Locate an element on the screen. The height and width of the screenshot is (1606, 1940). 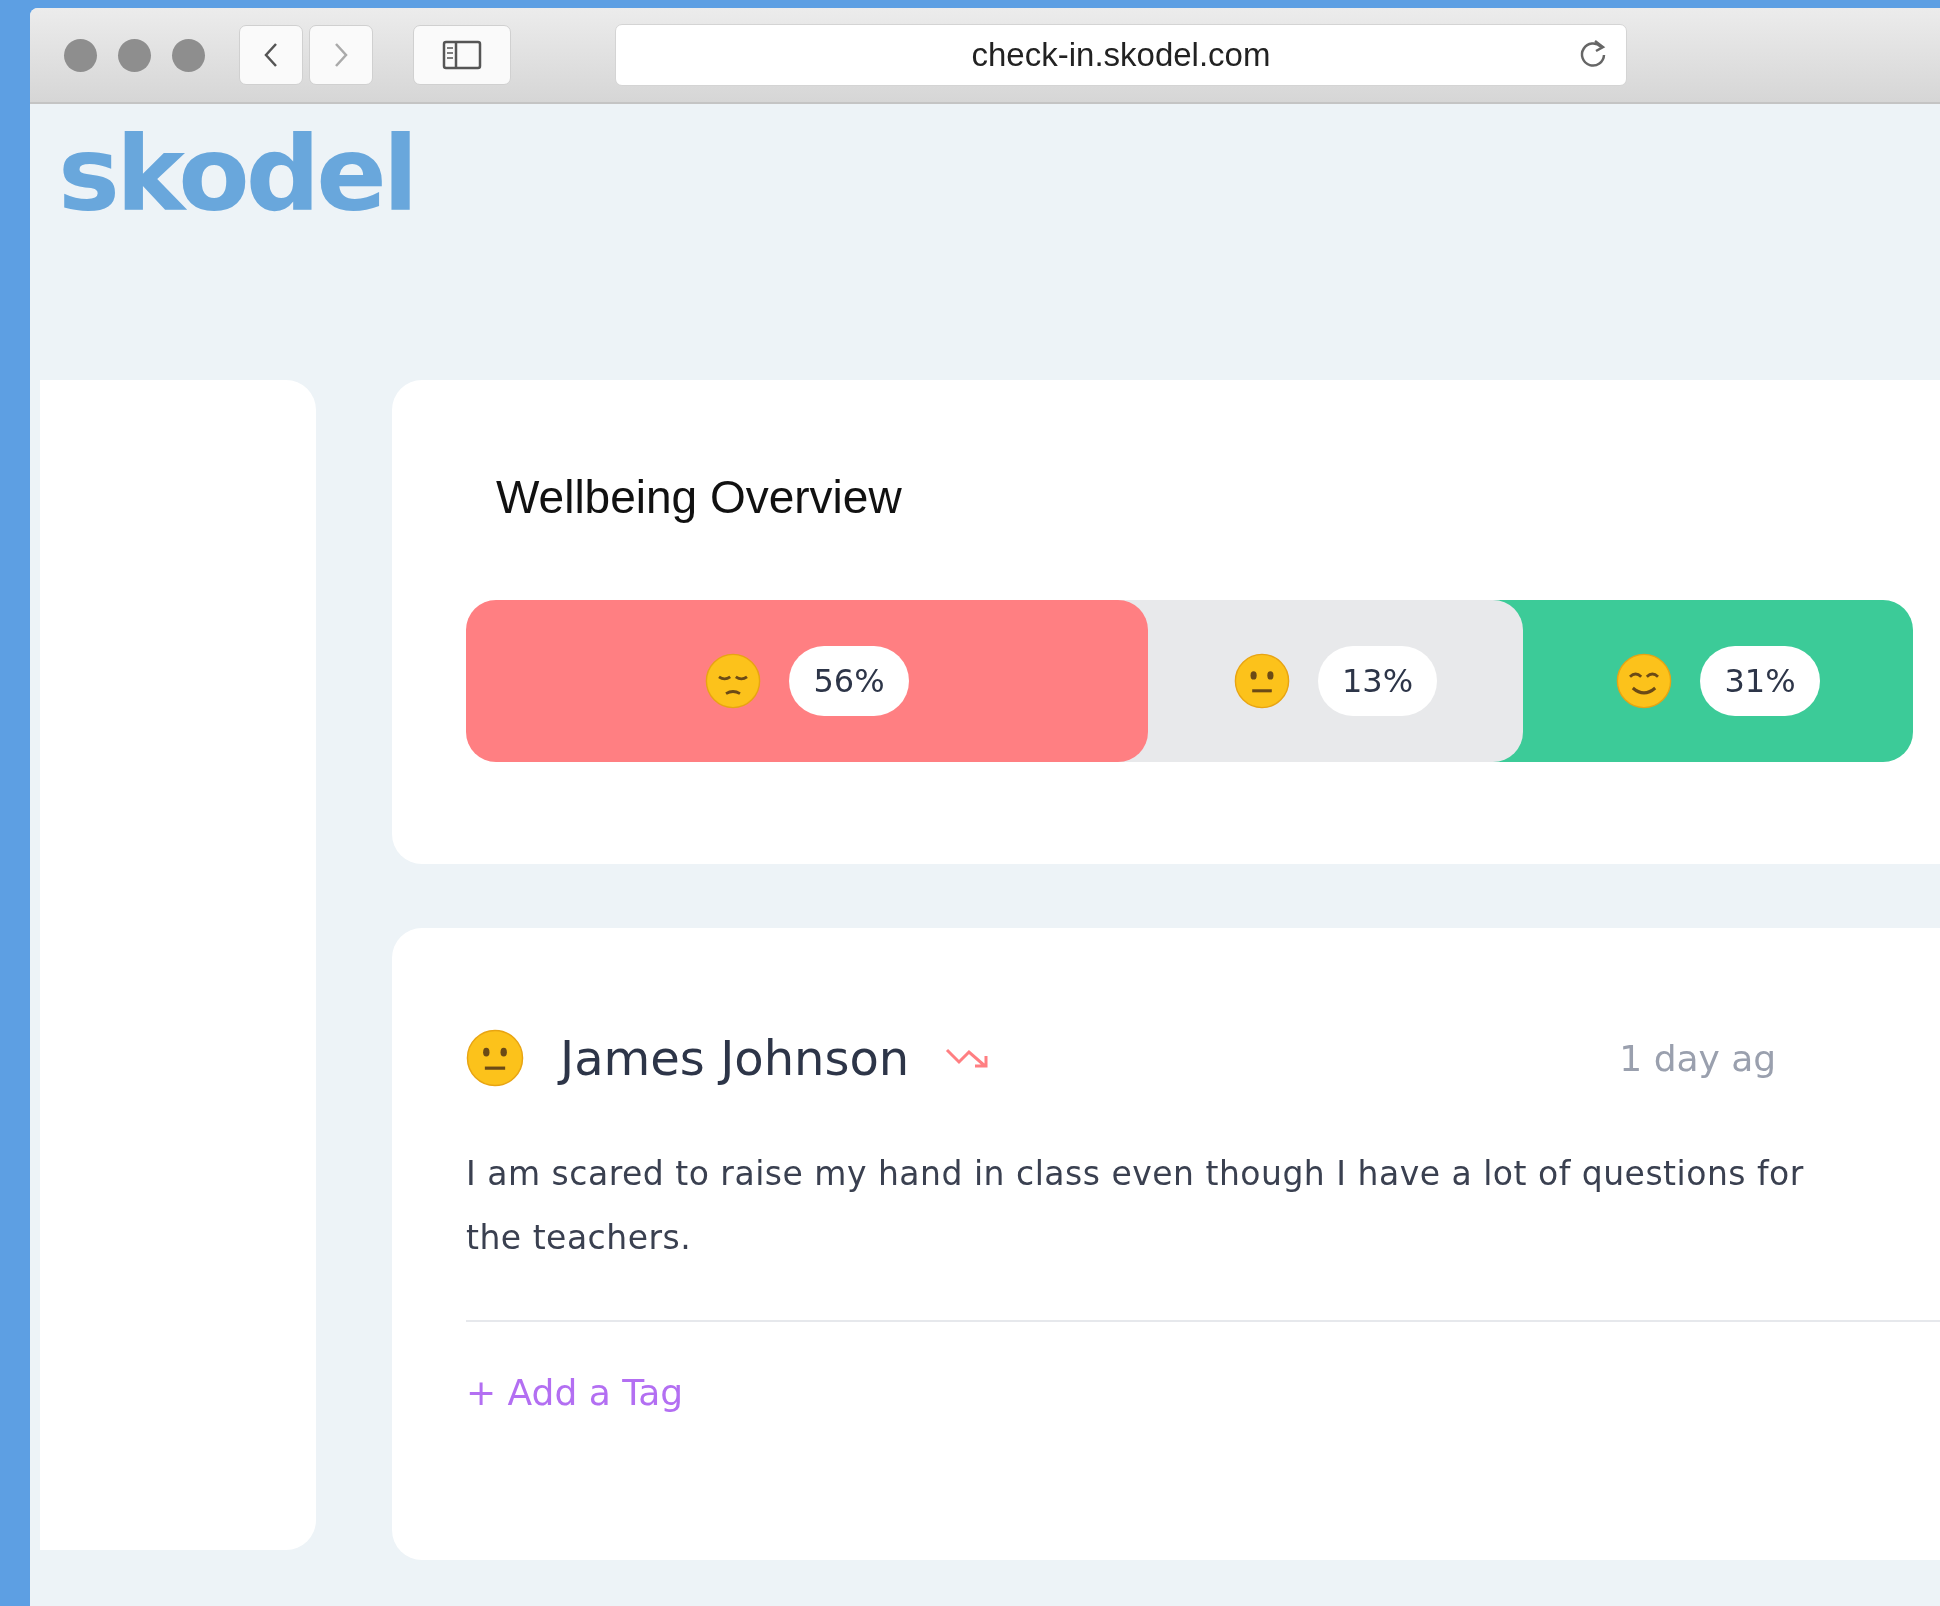
percent-label: 31% is located at coordinates (1760, 681).